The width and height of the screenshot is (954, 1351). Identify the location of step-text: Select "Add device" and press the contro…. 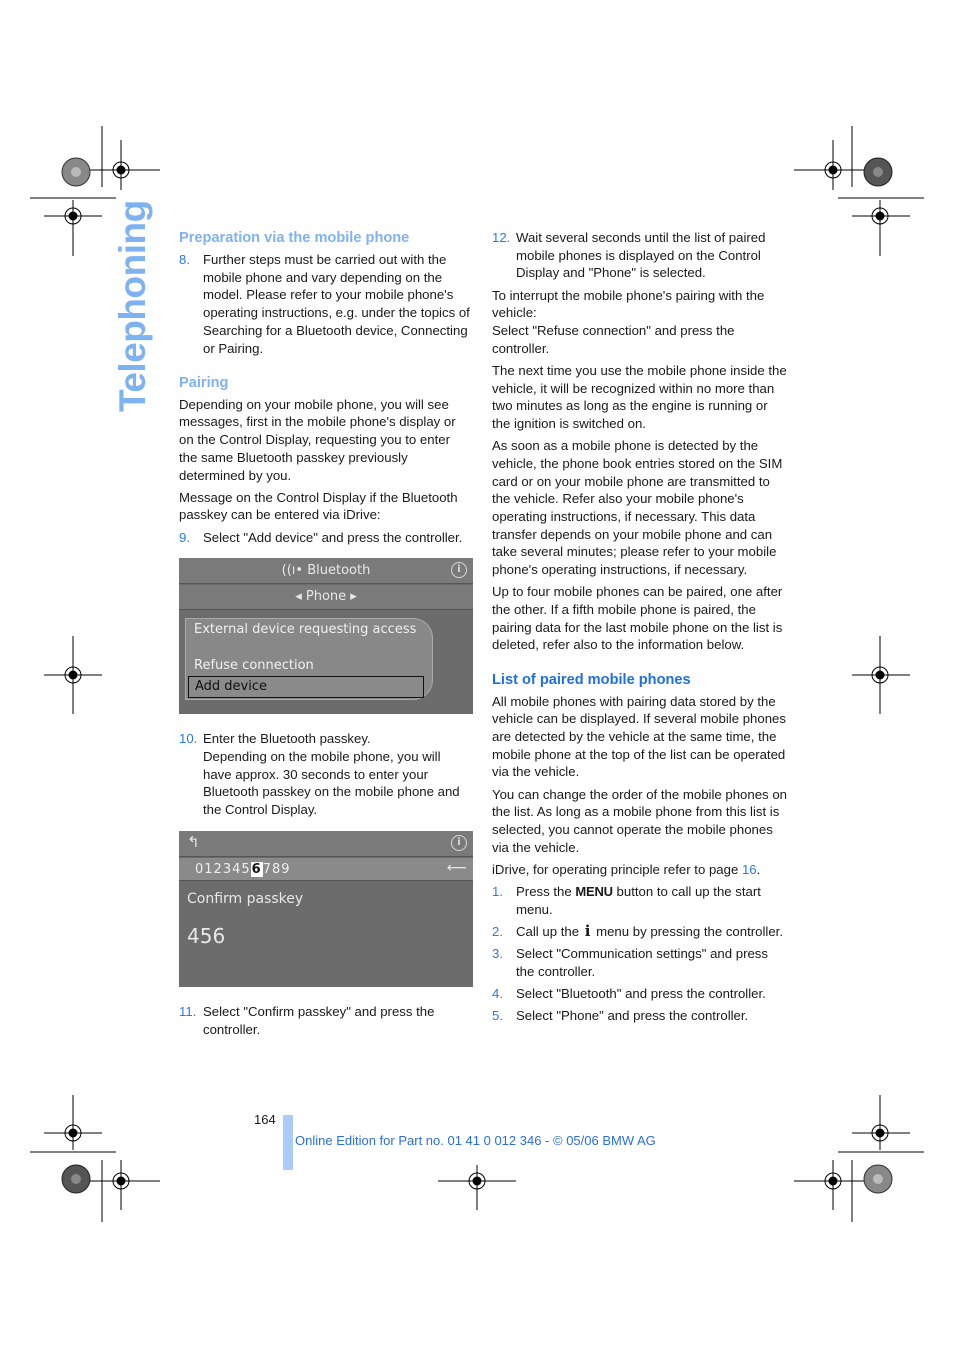
(333, 537).